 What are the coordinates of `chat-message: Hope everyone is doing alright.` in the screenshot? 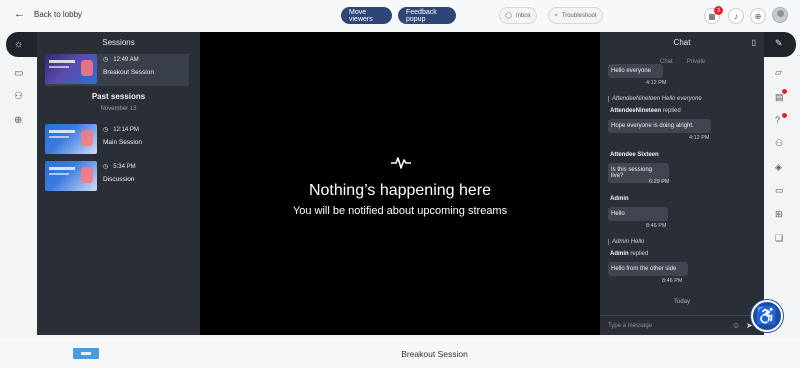 It's located at (659, 126).